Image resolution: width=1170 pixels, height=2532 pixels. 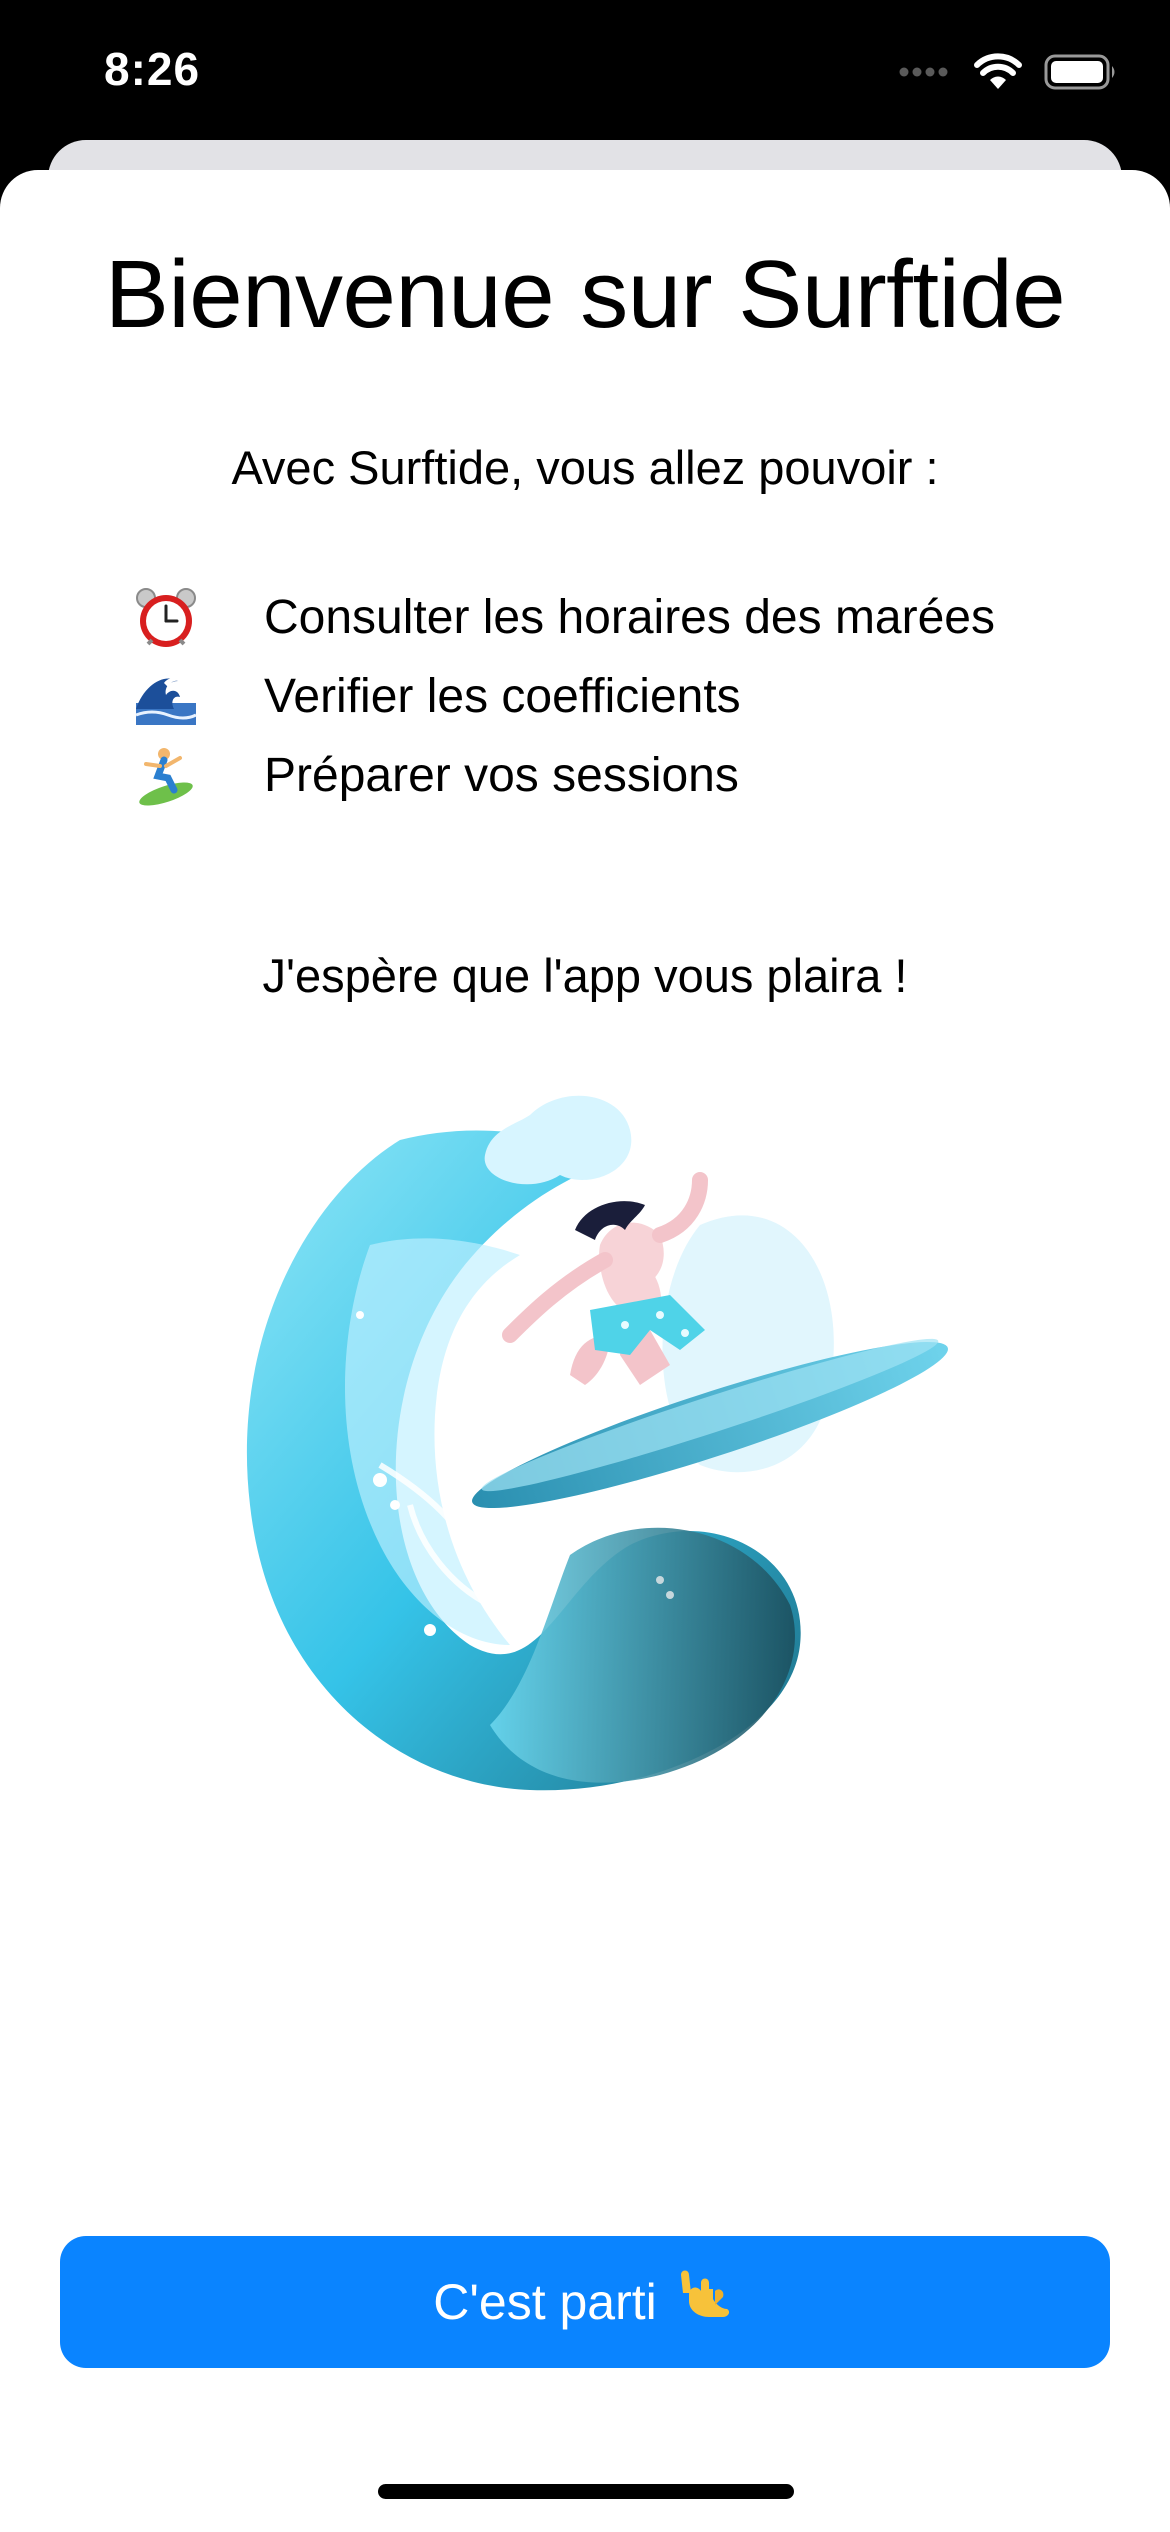 I want to click on battery-icon, so click(x=1079, y=72).